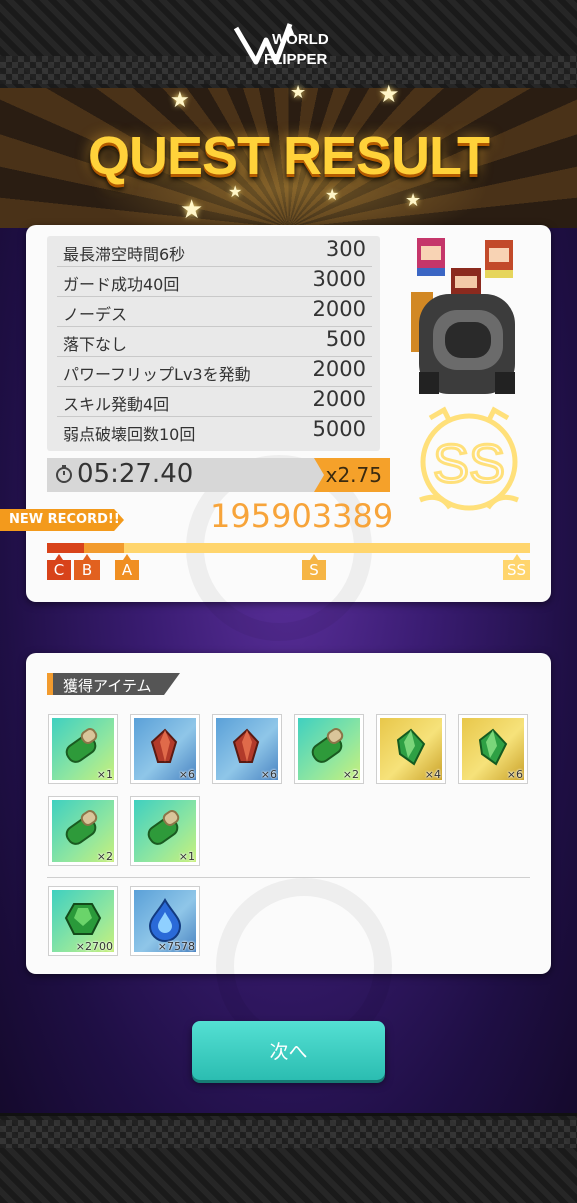 Image resolution: width=577 pixels, height=1203 pixels. I want to click on list-item: 弱点破壊回数10回 5000, so click(214, 431).